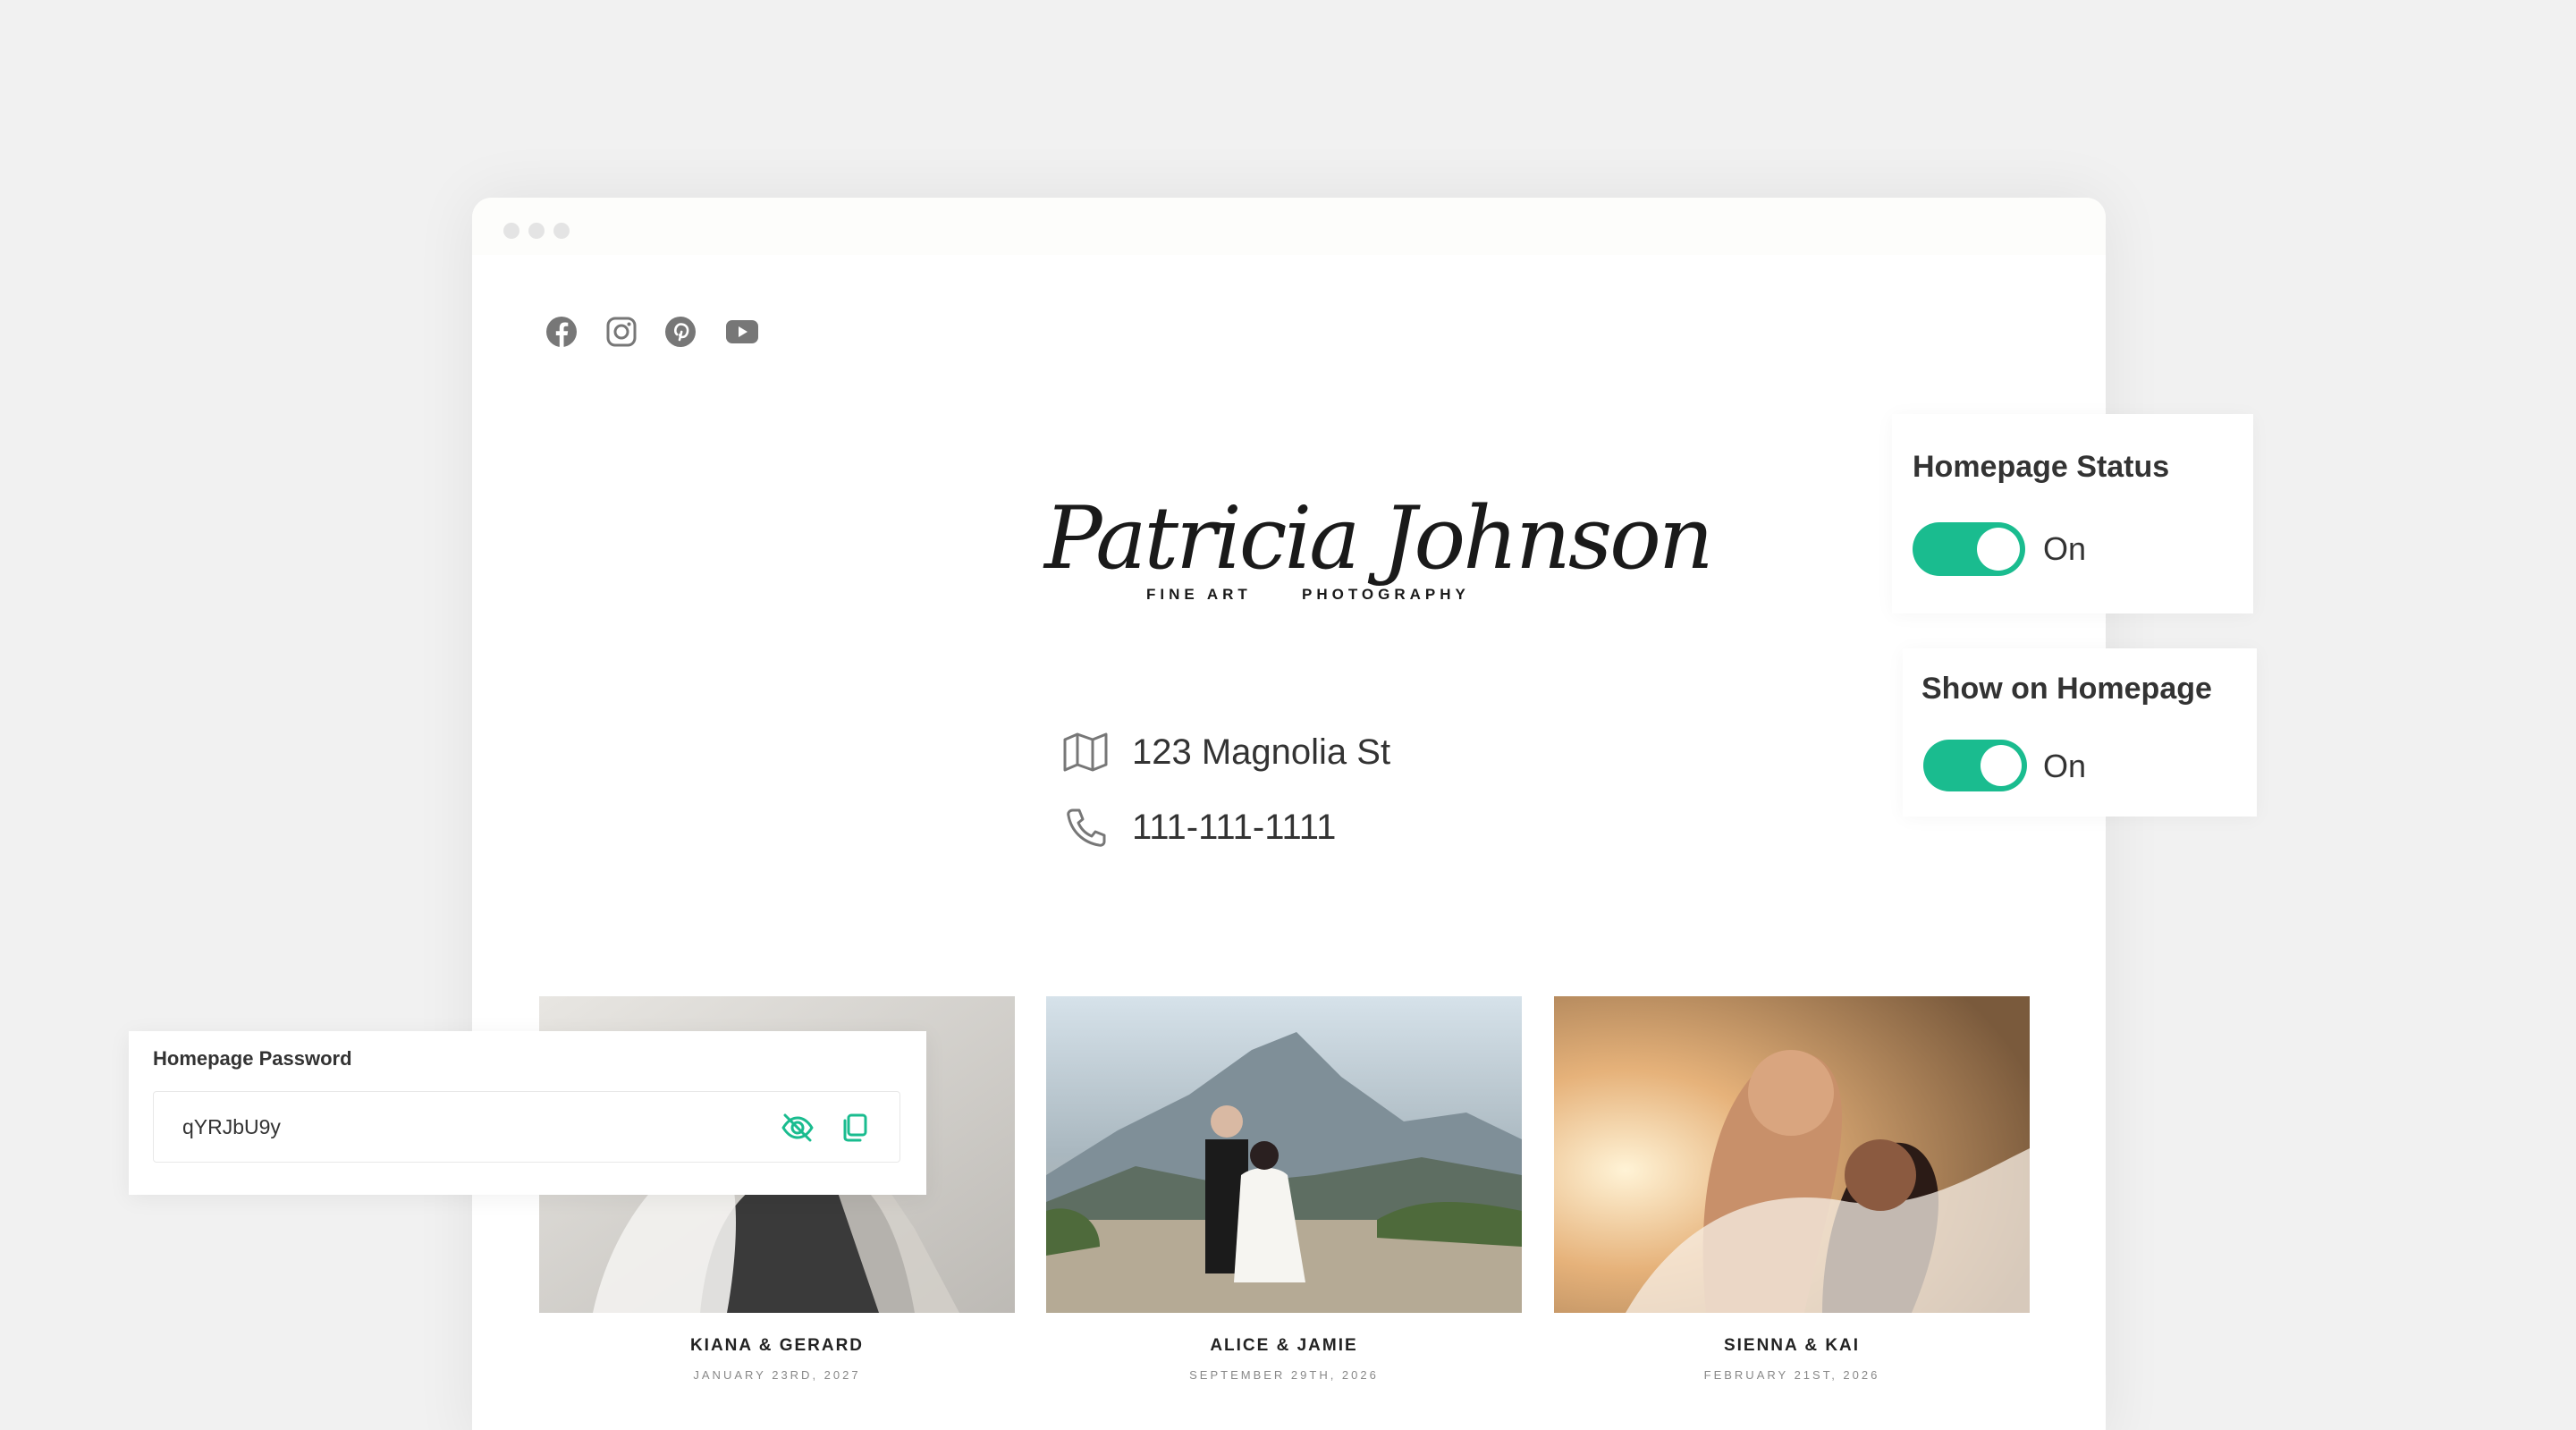 The height and width of the screenshot is (1430, 2576). I want to click on brand-logo: Patricia Johnson FINE ART PHOTOGRAPHY, so click(1379, 551).